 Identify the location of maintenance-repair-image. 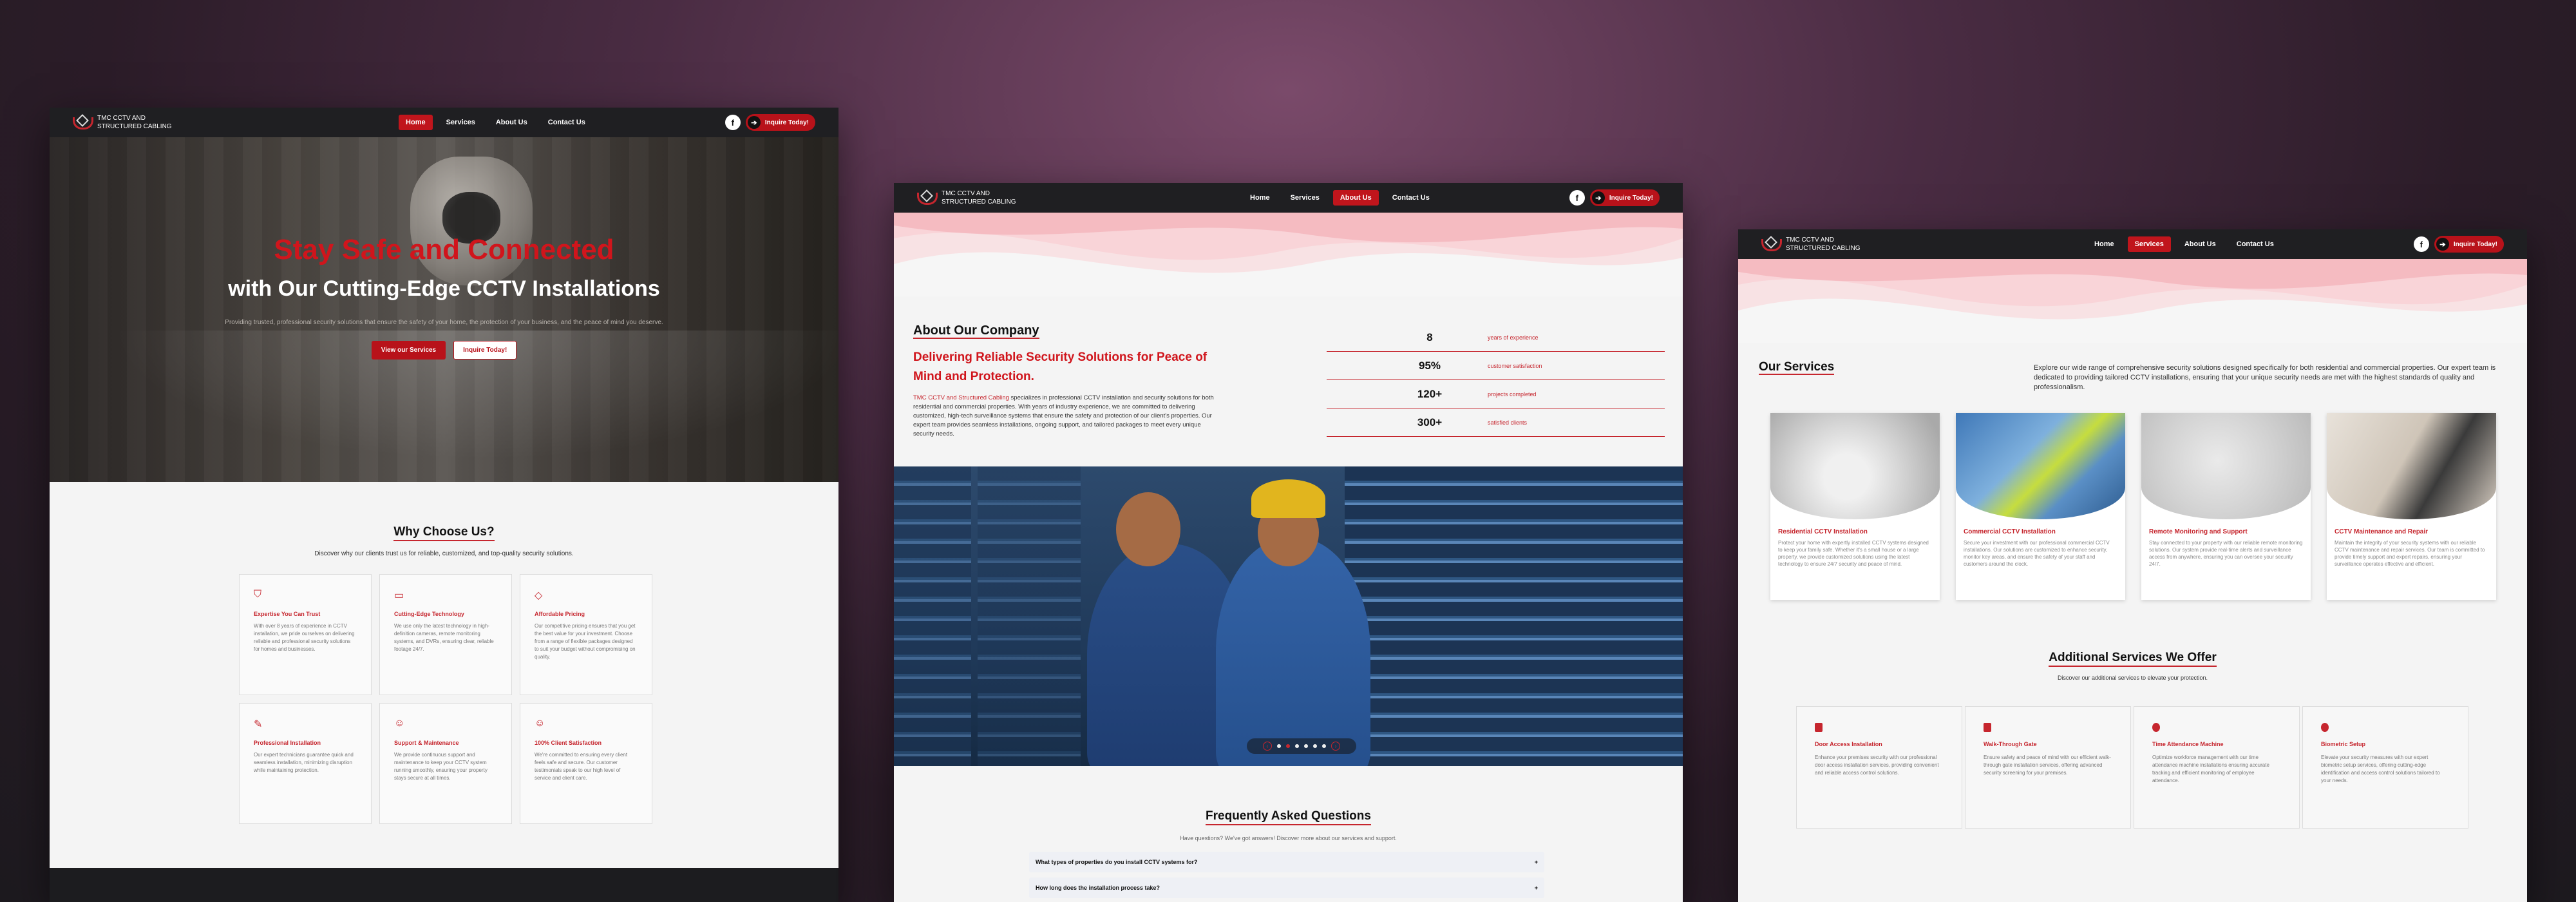
(2411, 466).